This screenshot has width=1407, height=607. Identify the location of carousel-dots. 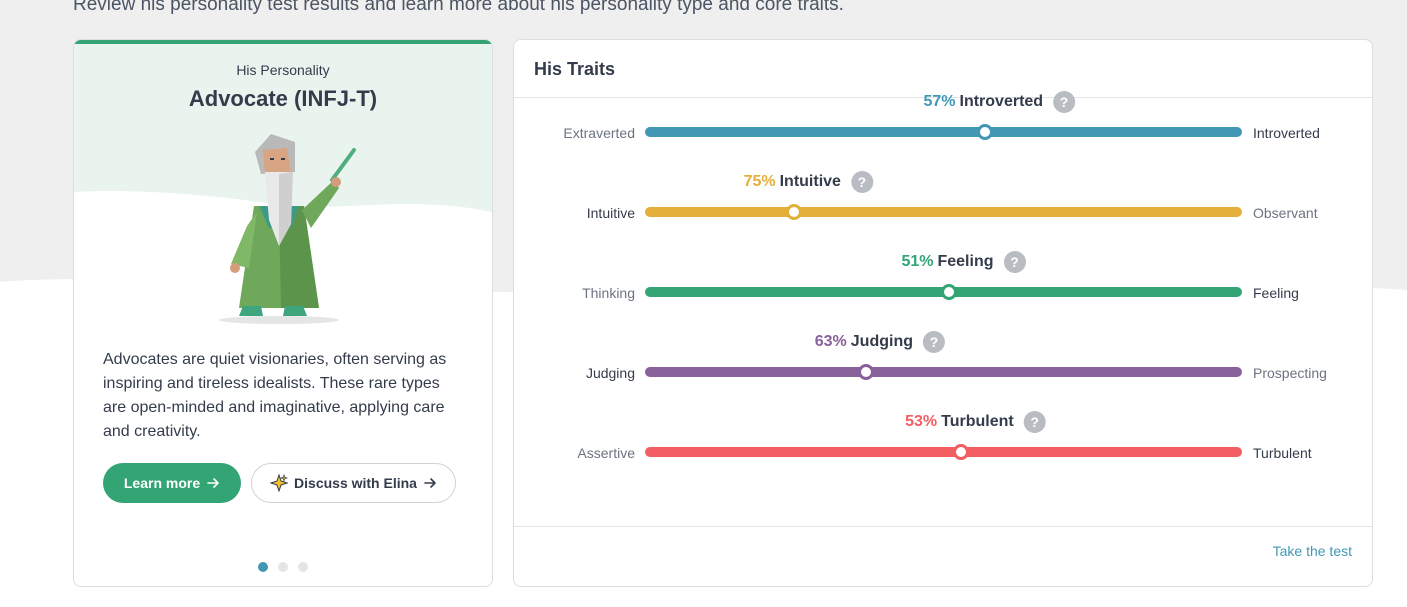
(283, 567).